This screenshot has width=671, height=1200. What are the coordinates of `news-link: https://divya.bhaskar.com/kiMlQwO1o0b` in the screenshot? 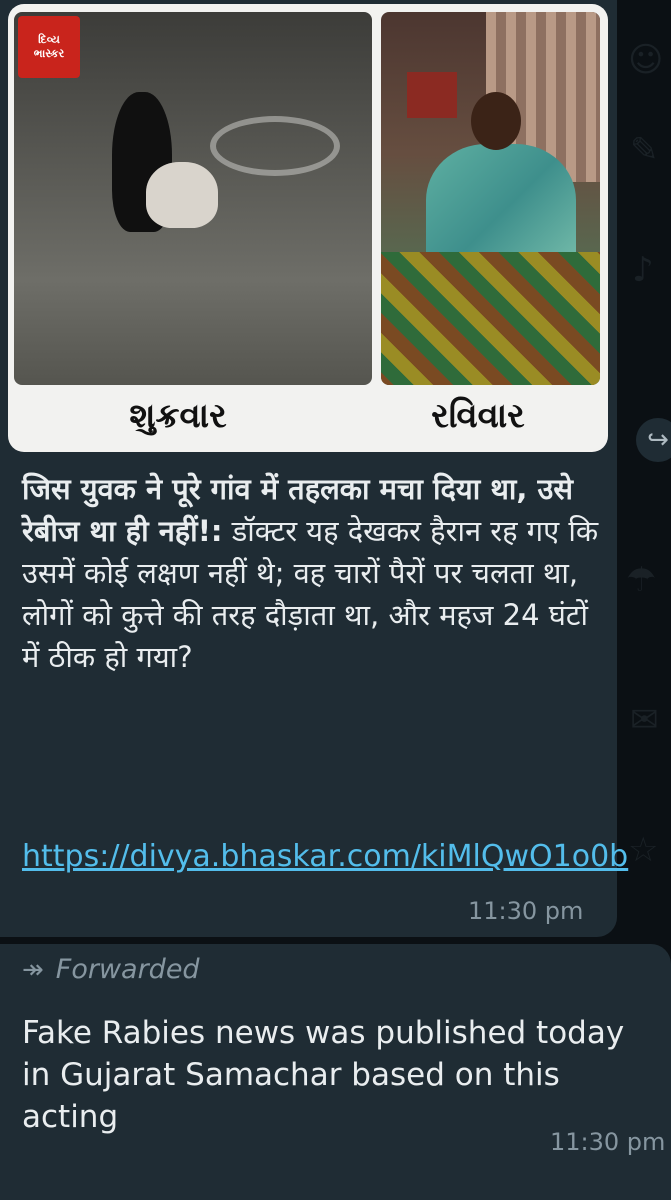 It's located at (325, 857).